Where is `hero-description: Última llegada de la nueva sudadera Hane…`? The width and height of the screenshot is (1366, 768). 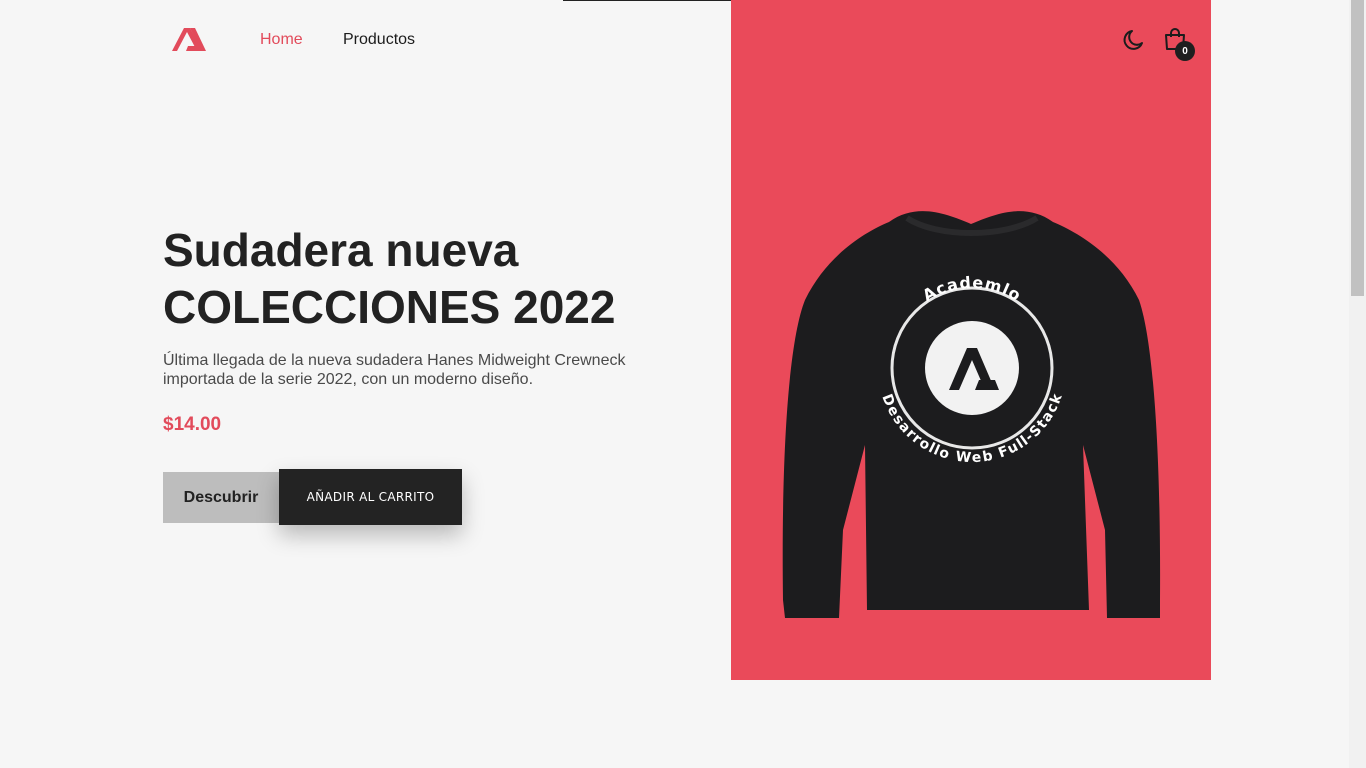 hero-description: Última llegada de la nueva sudadera Hane… is located at coordinates (394, 370).